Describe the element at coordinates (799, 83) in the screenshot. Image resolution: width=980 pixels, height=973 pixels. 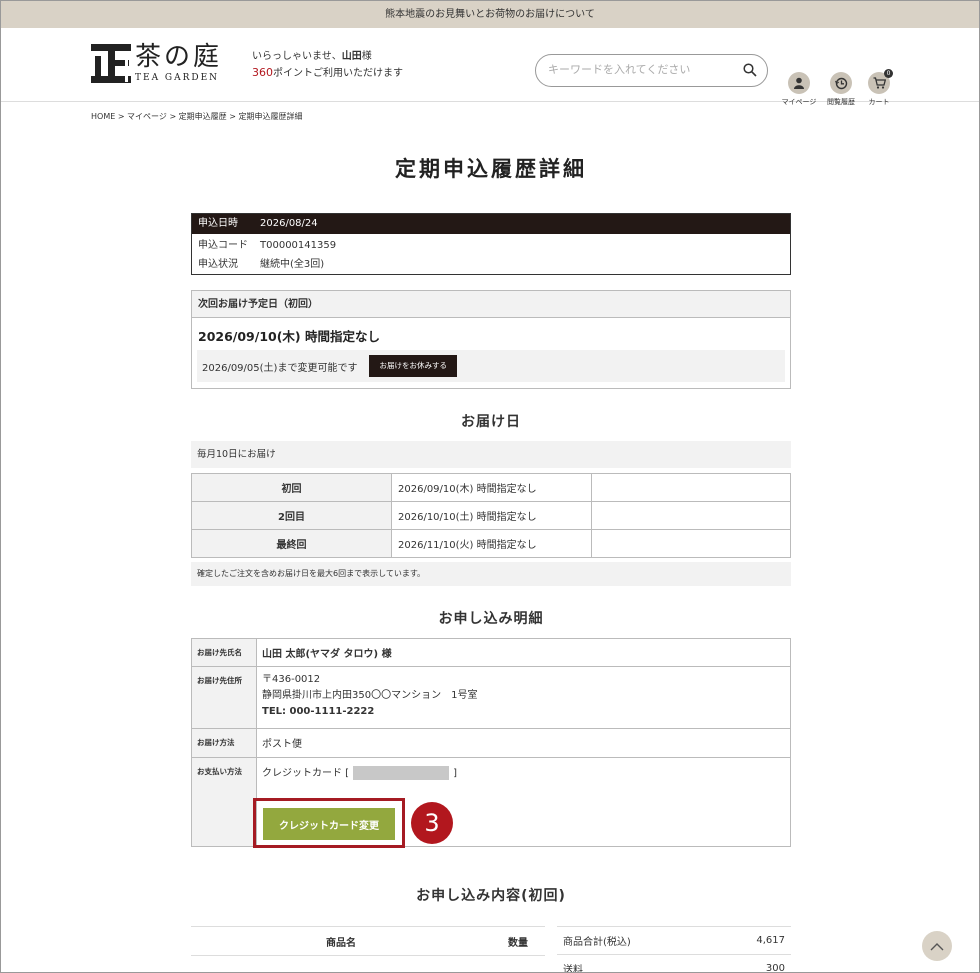
I see `user-icon` at that location.